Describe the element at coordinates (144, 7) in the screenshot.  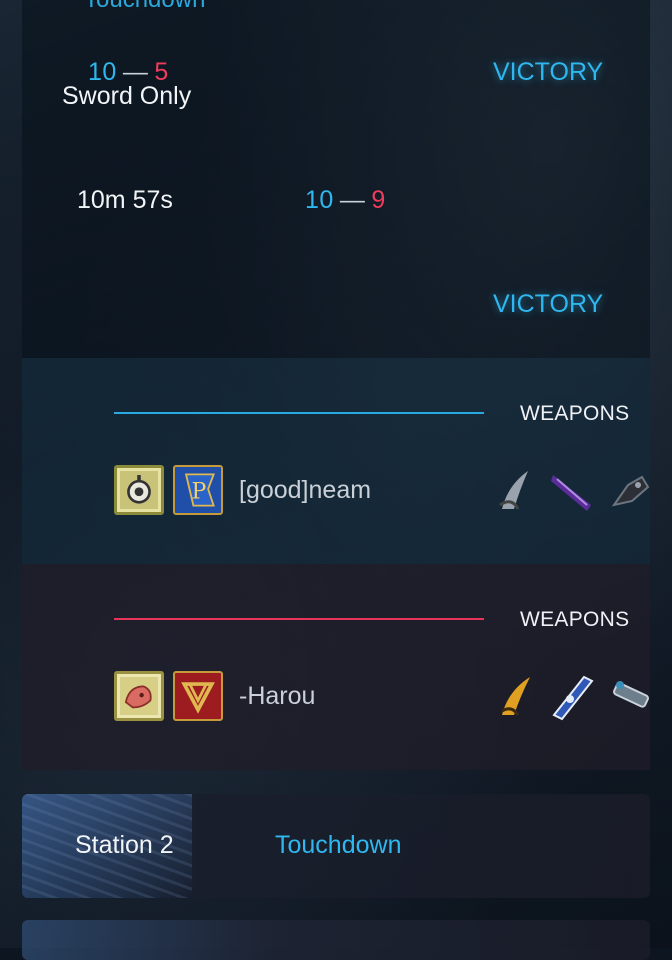
I see `game-mode-cut-label: Touchdown` at that location.